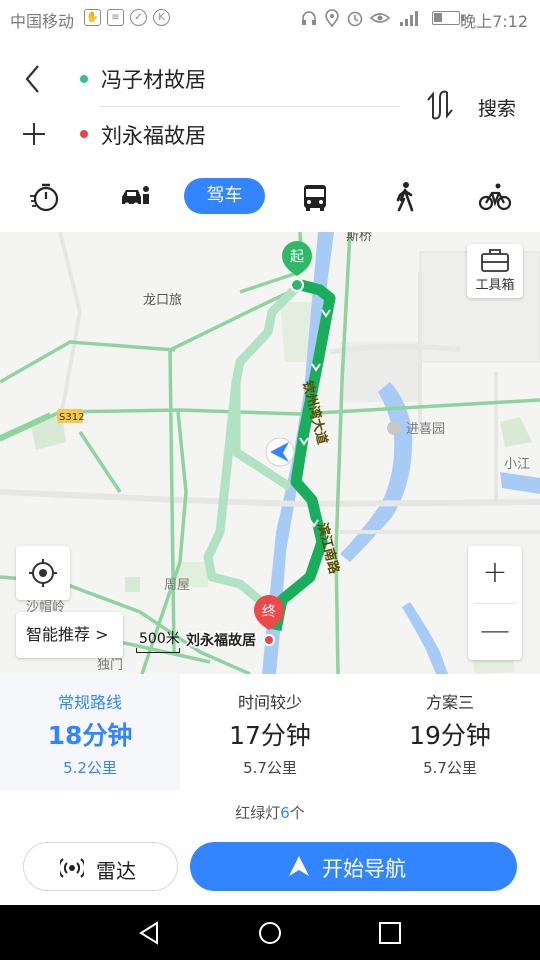 This screenshot has height=960, width=540. What do you see at coordinates (250, 106) in the screenshot?
I see `field-divider` at bounding box center [250, 106].